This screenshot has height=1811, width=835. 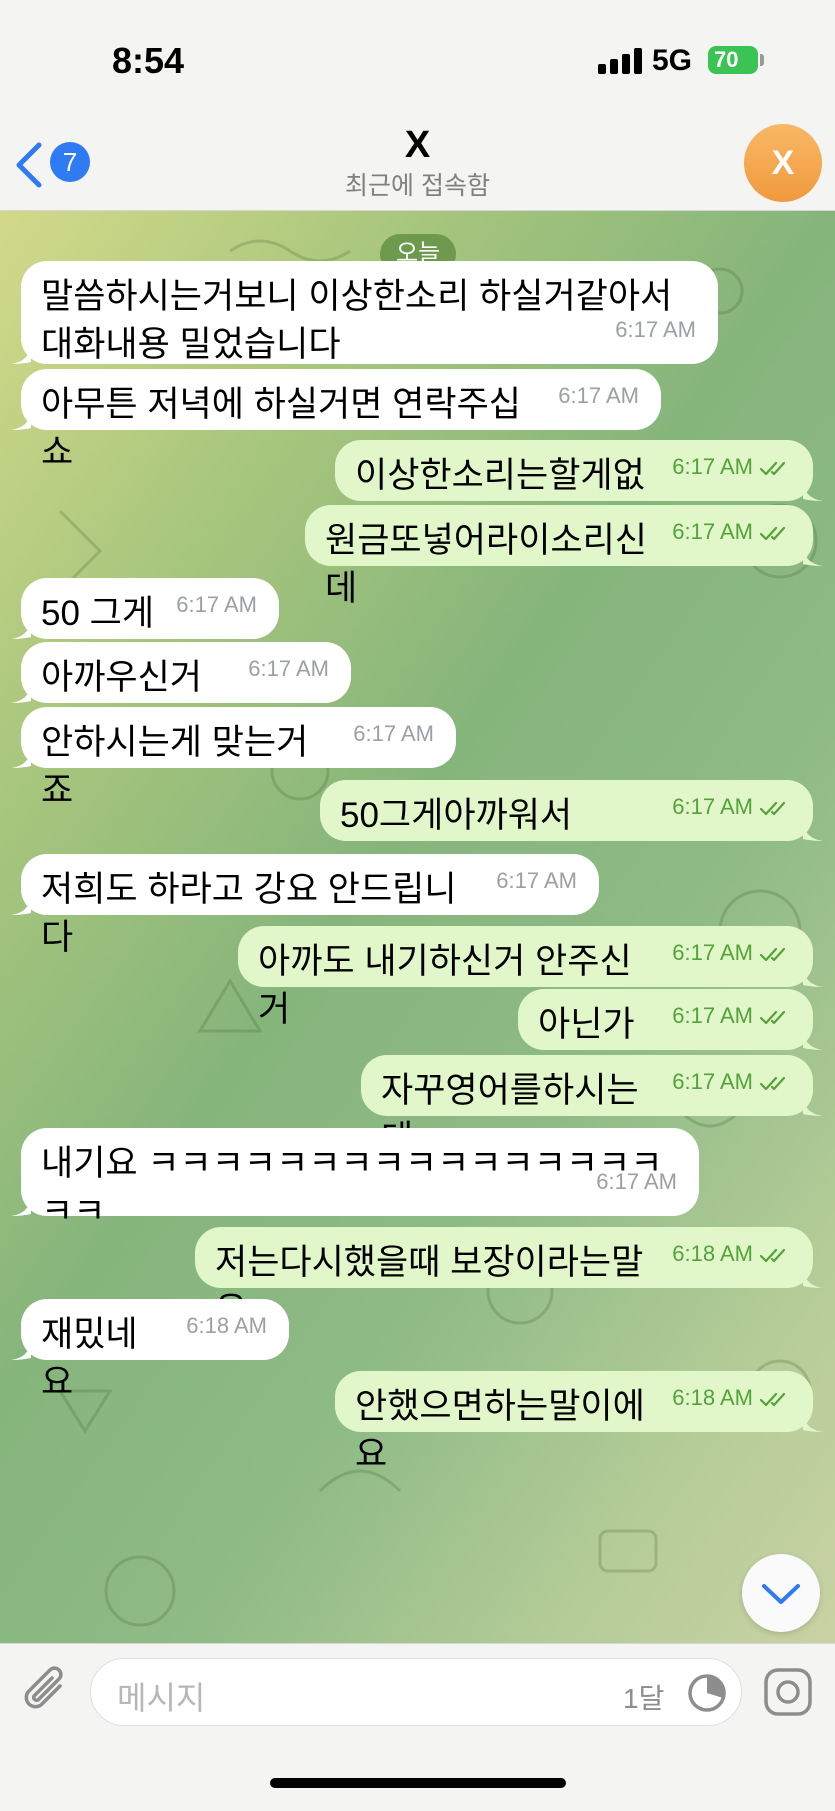 I want to click on outgoing-message: 50그게아까워서 6:17 AM, so click(x=571, y=810).